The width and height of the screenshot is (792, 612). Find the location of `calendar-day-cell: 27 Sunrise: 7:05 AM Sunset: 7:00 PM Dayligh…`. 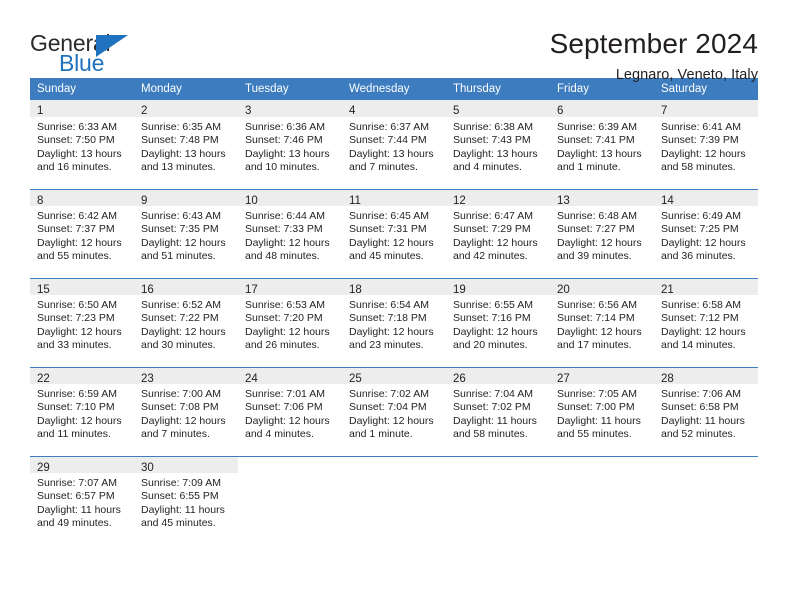

calendar-day-cell: 27 Sunrise: 7:05 AM Sunset: 7:00 PM Dayligh… is located at coordinates (602, 411).